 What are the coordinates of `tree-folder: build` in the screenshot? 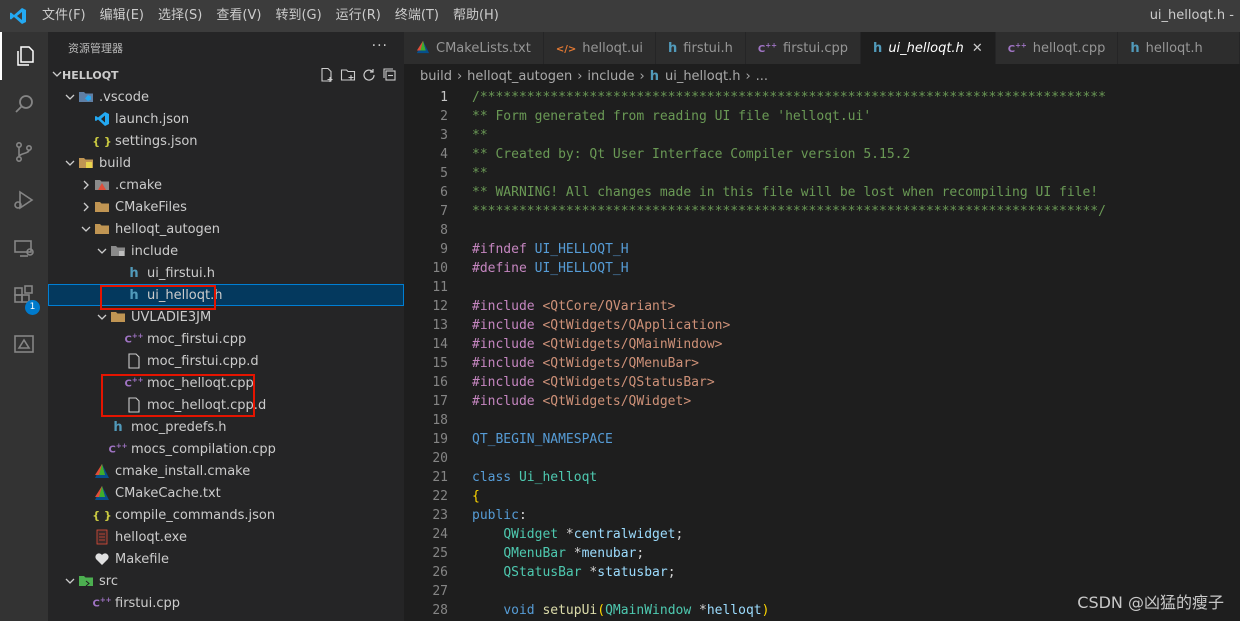 It's located at (226, 163).